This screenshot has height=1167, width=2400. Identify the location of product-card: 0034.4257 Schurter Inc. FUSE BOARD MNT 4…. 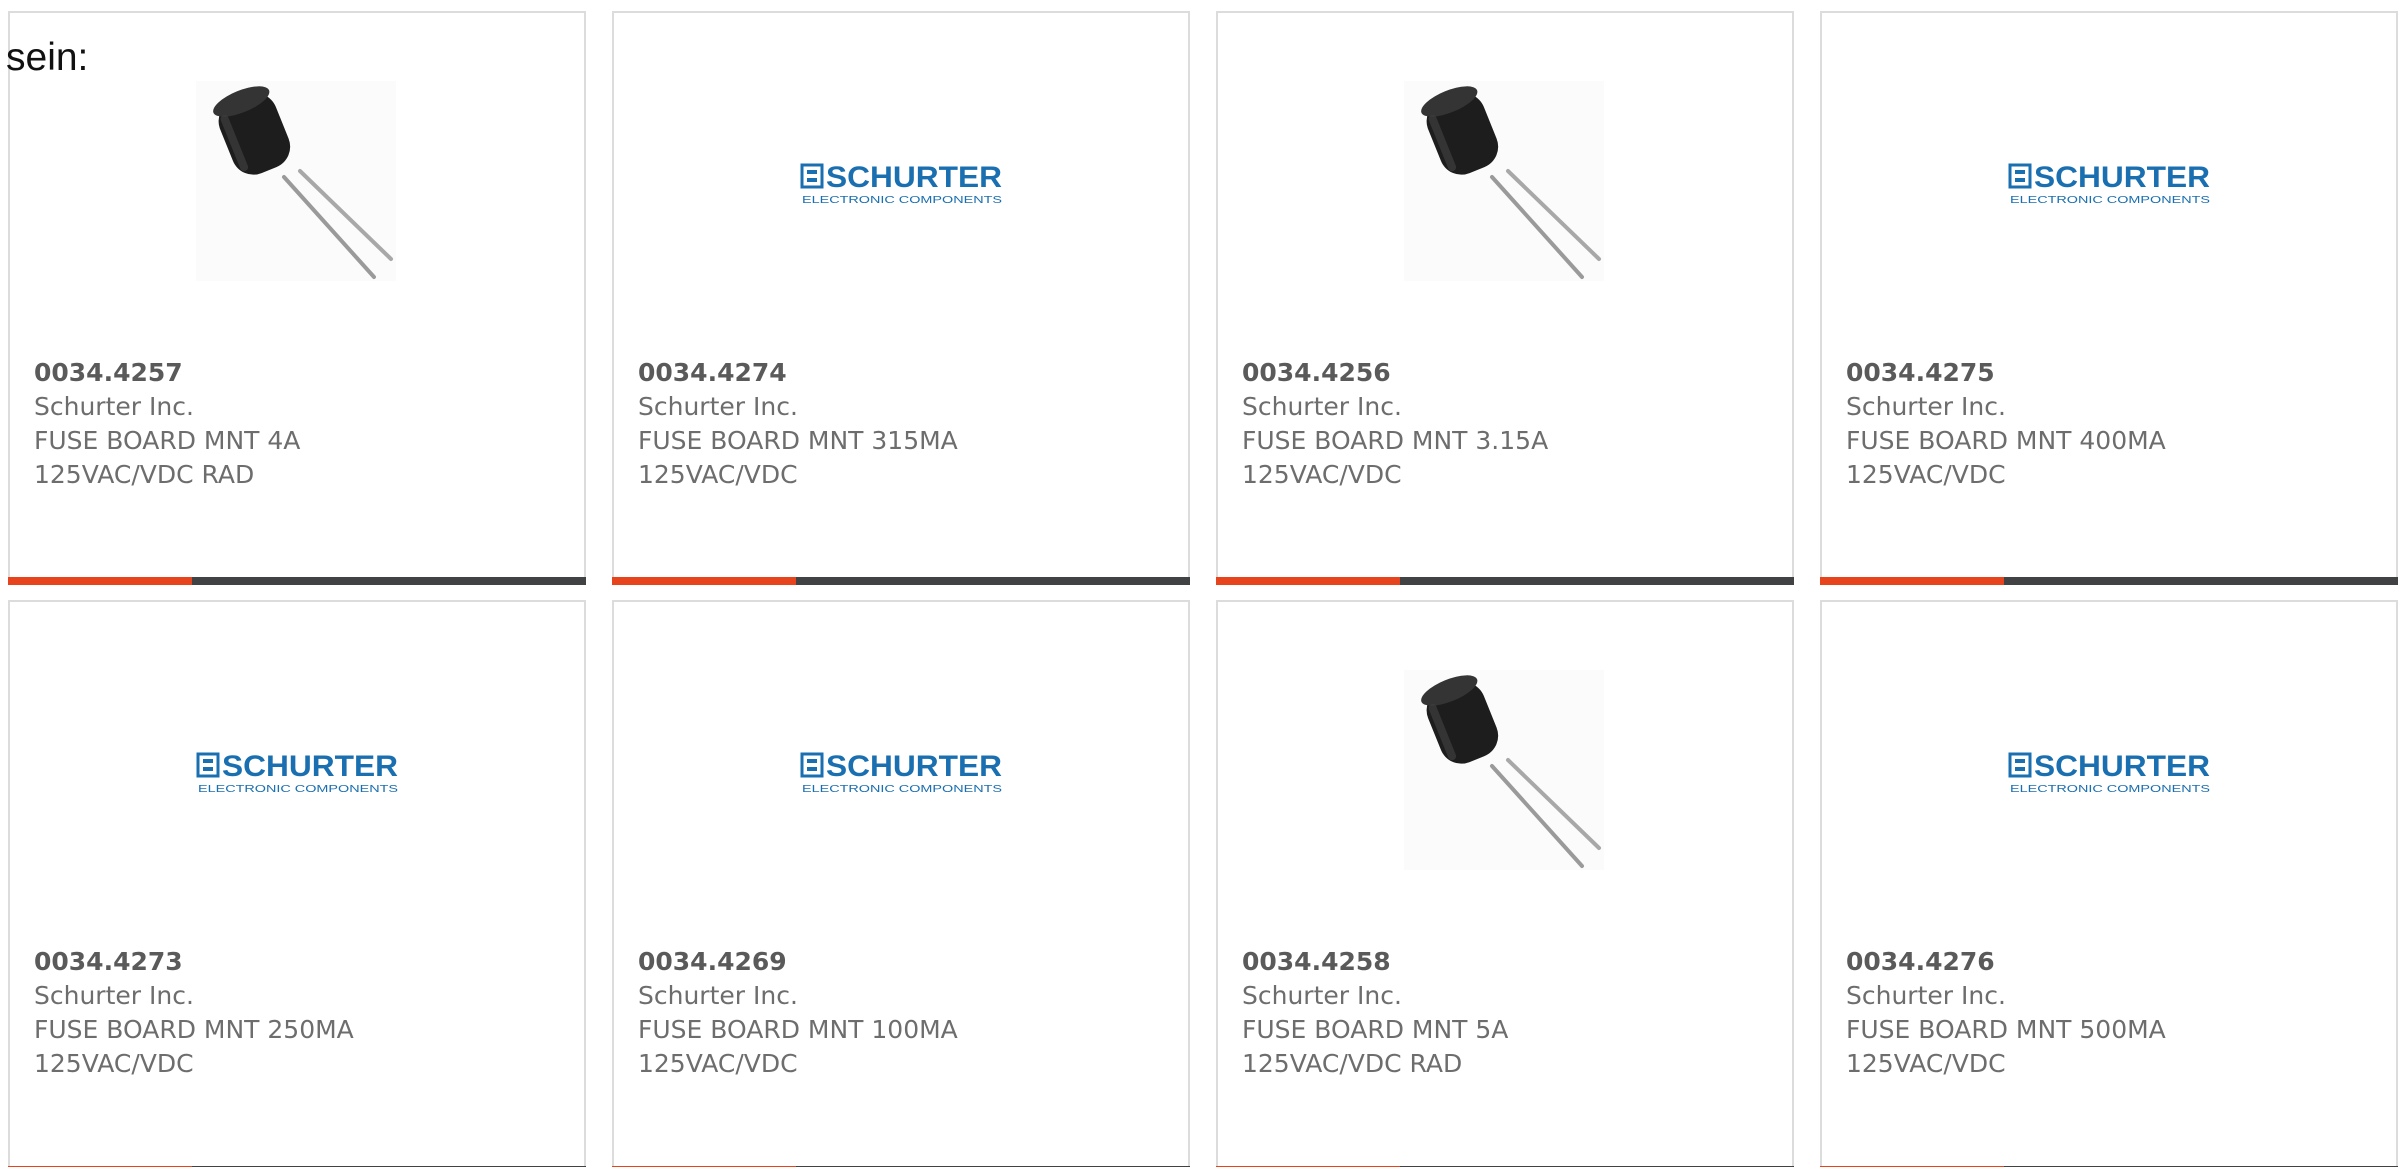
(297, 298).